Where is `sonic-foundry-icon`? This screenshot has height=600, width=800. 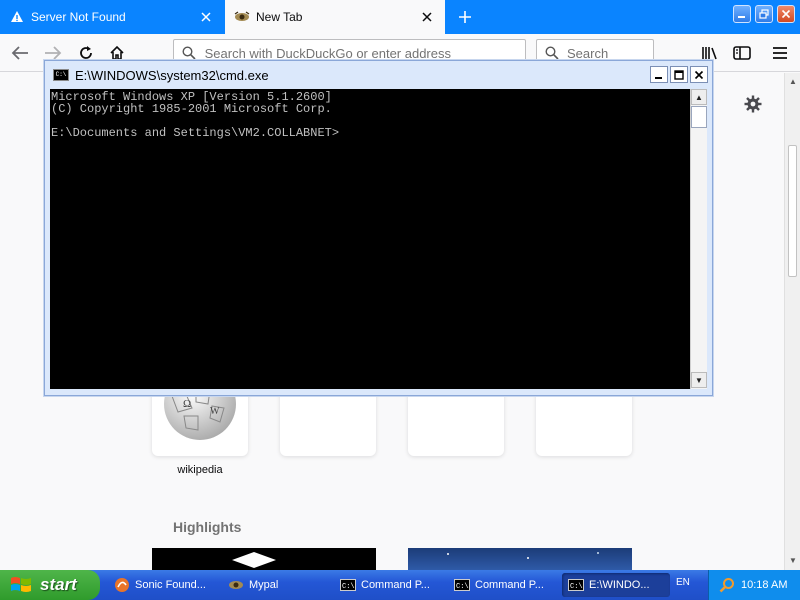
sonic-foundry-icon is located at coordinates (122, 585).